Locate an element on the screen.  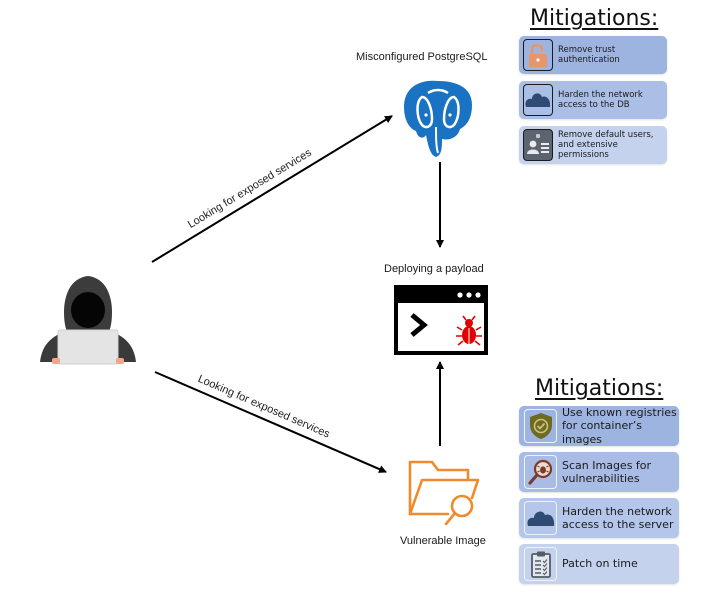
mitigation-text-line: authentication is located at coordinates (589, 60).